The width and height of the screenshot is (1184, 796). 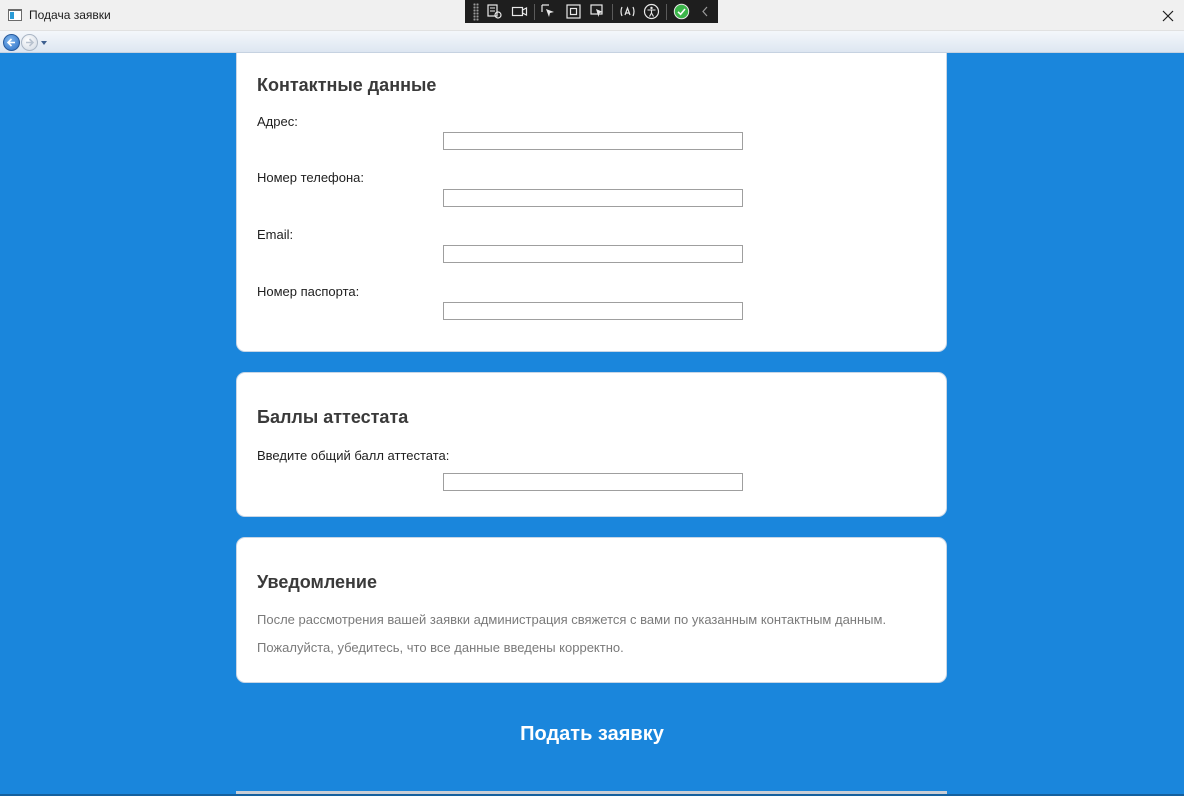 I want to click on binding-failures-button, so click(x=681, y=12).